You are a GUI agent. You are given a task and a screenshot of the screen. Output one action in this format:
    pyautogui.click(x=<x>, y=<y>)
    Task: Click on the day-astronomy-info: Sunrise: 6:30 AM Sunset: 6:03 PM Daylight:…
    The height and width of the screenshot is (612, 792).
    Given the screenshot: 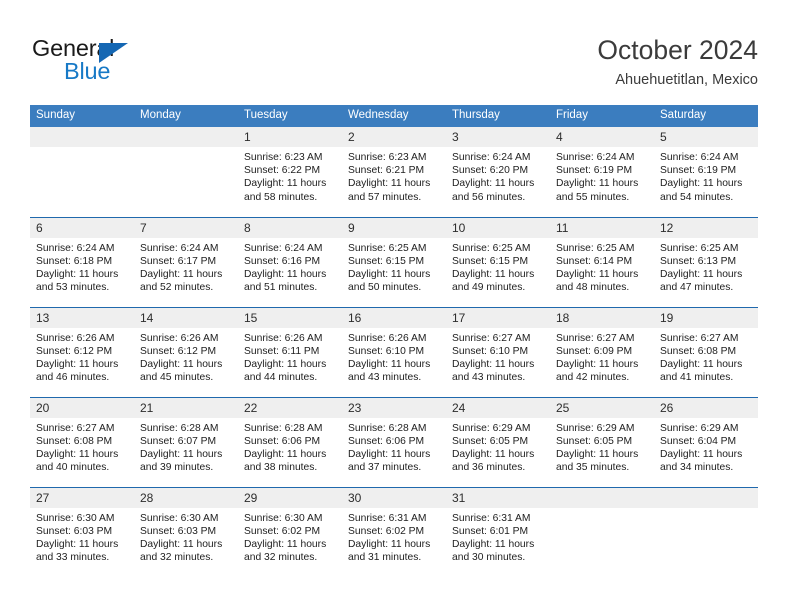 What is the action you would take?
    pyautogui.click(x=82, y=536)
    